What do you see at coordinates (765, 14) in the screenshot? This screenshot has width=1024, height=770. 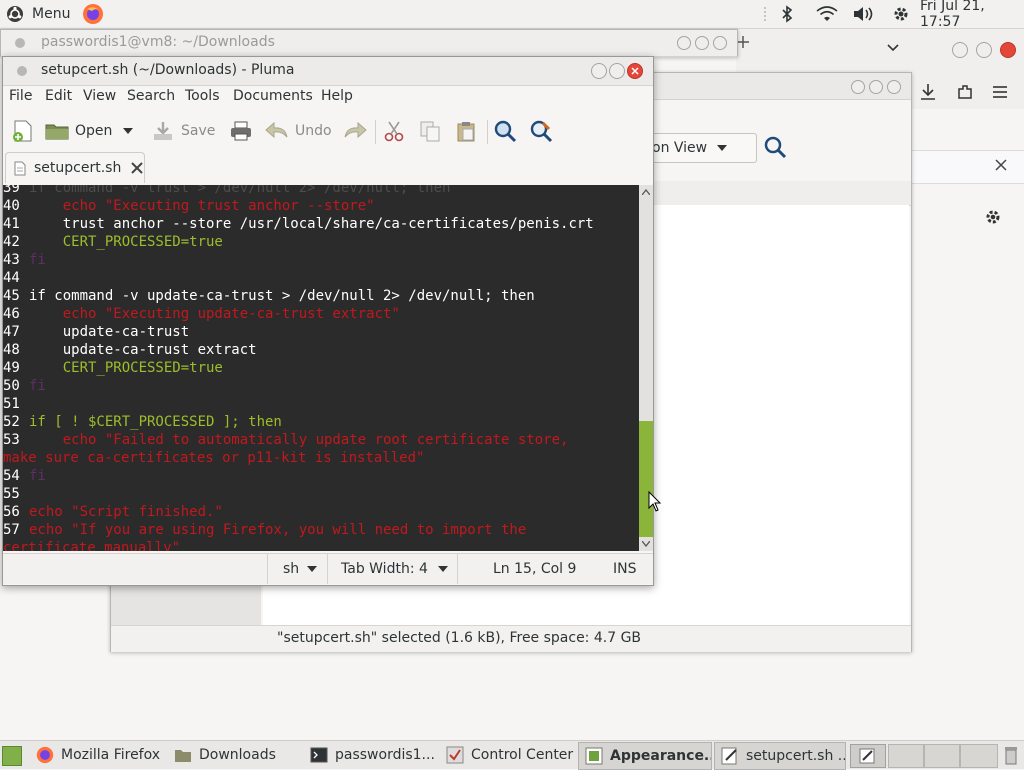 I see `panel-separator` at bounding box center [765, 14].